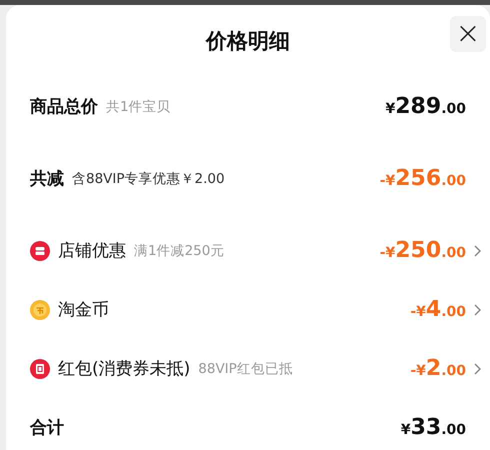 The height and width of the screenshot is (450, 490). I want to click on row-label: 红包(消费券未抵), so click(124, 369).